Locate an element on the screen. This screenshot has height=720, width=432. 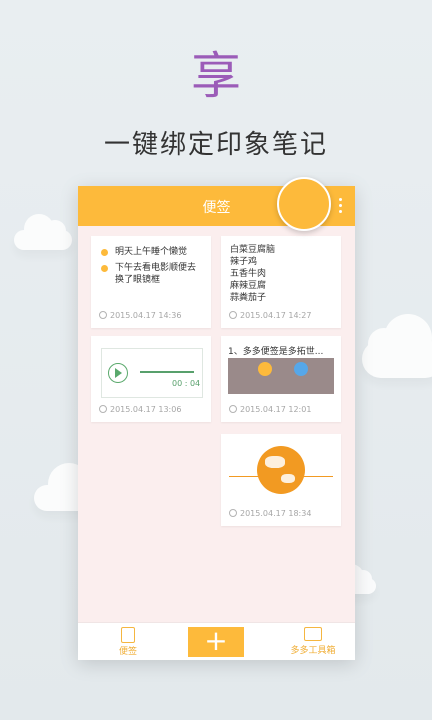
nav-notes-label: 便签 is located at coordinates (127, 652).